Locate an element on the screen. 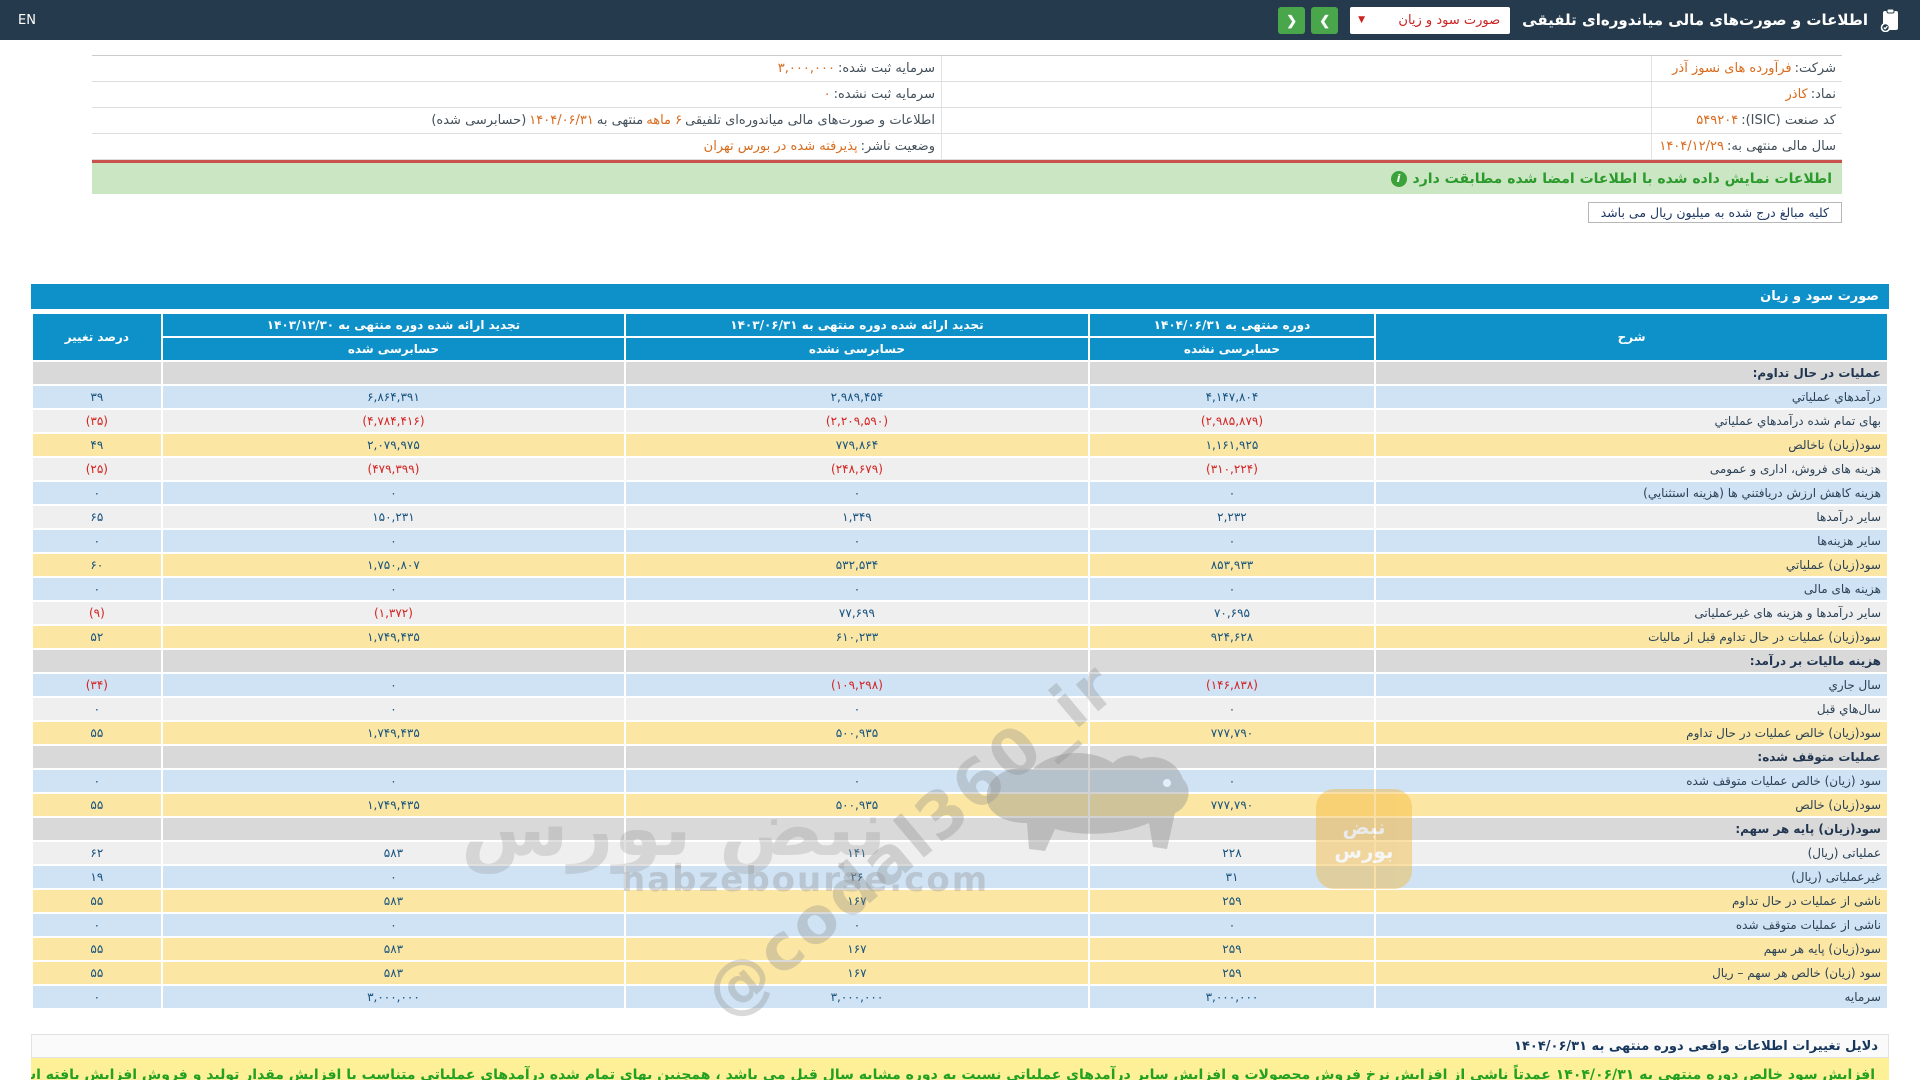  info-label: سرمایه ثبت شده: is located at coordinates (886, 68).